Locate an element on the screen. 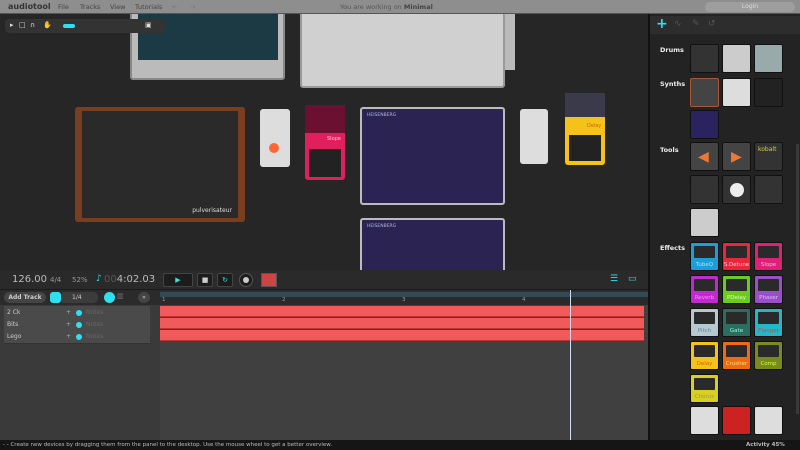  stop-button: ■ is located at coordinates (205, 280).